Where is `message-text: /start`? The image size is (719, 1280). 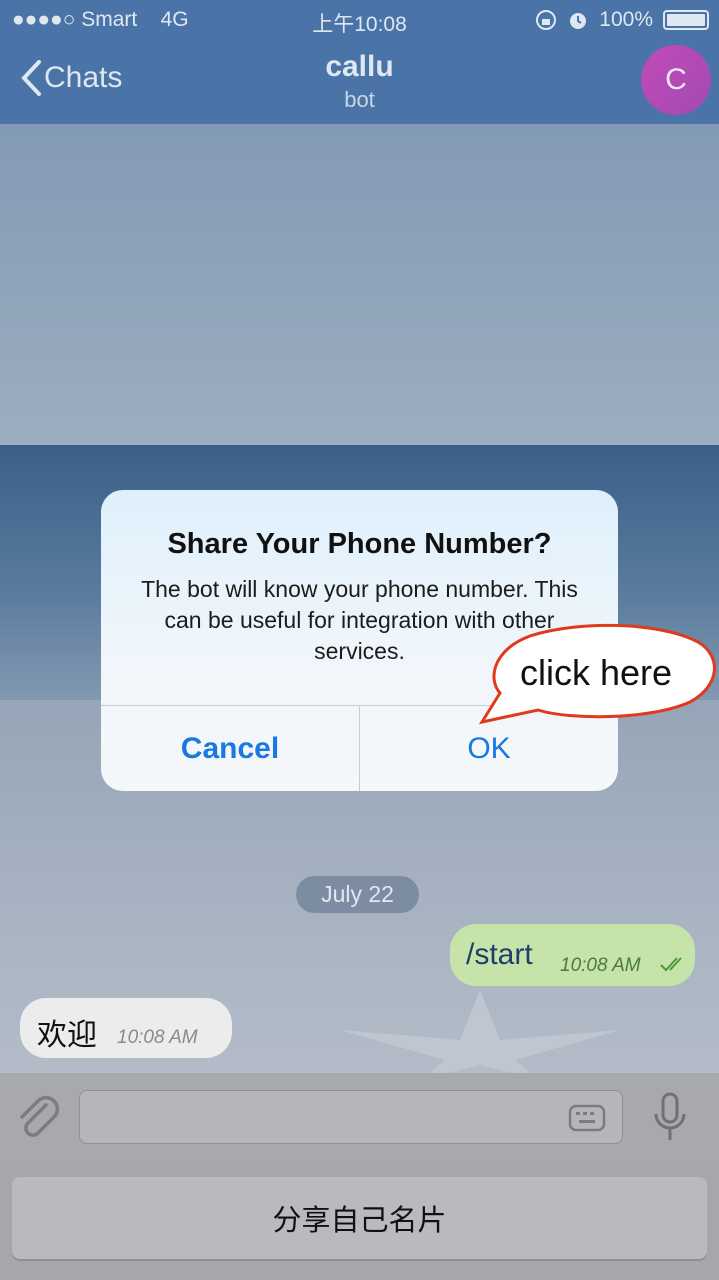 message-text: /start is located at coordinates (499, 954).